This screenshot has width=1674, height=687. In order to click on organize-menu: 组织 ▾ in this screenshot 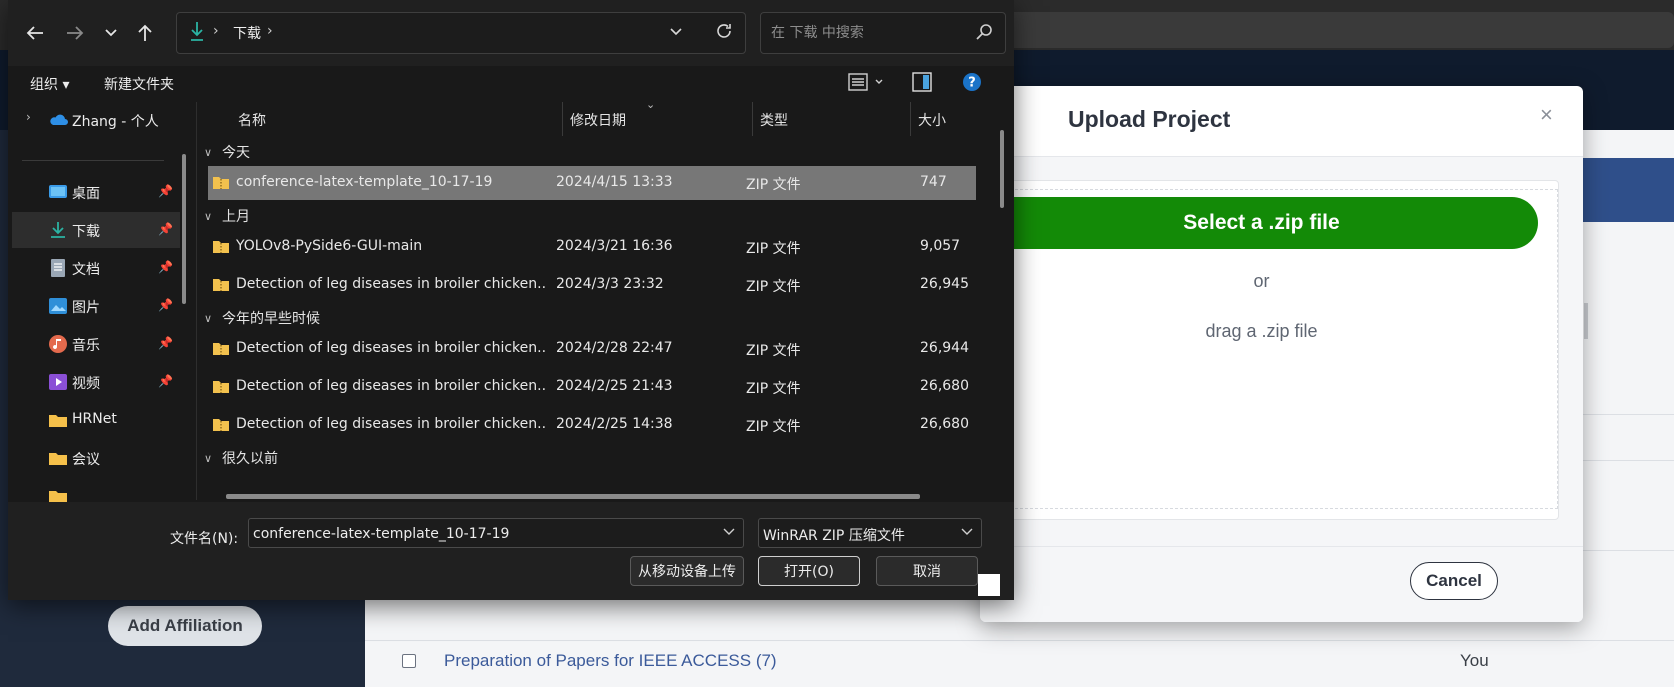, I will do `click(49, 84)`.